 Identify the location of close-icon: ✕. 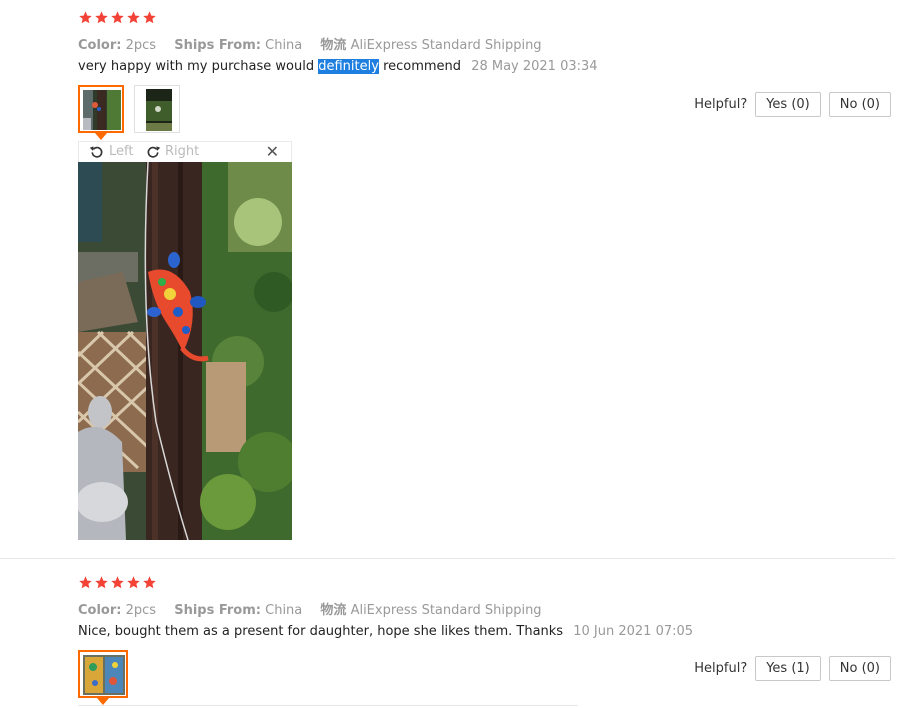
(272, 151).